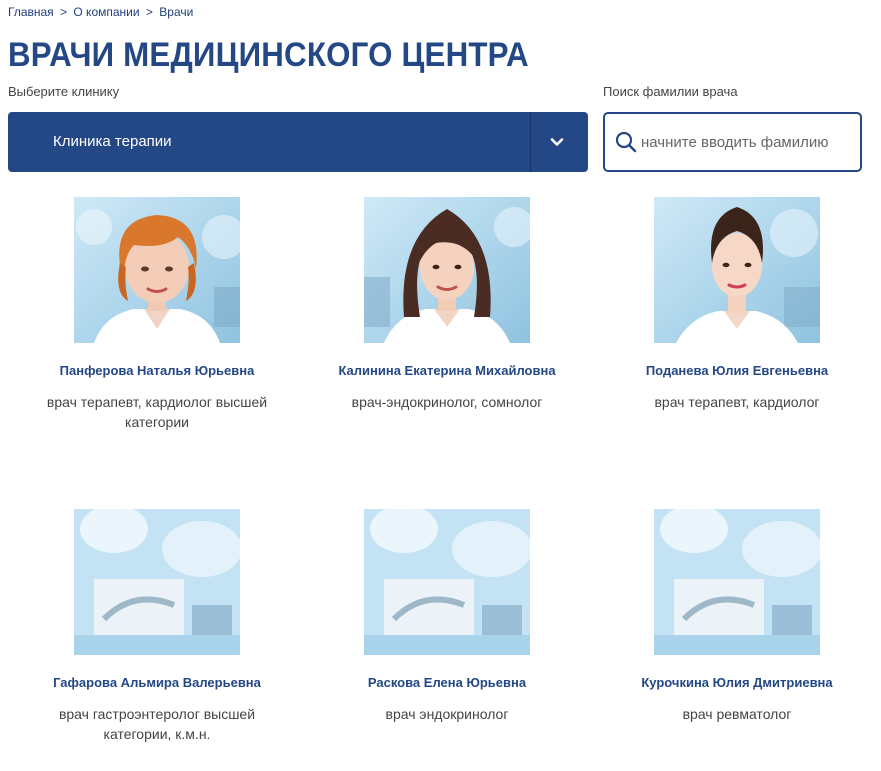  What do you see at coordinates (736, 370) in the screenshot?
I see `doctor-name: Поданева Юлия Евгеньевна` at bounding box center [736, 370].